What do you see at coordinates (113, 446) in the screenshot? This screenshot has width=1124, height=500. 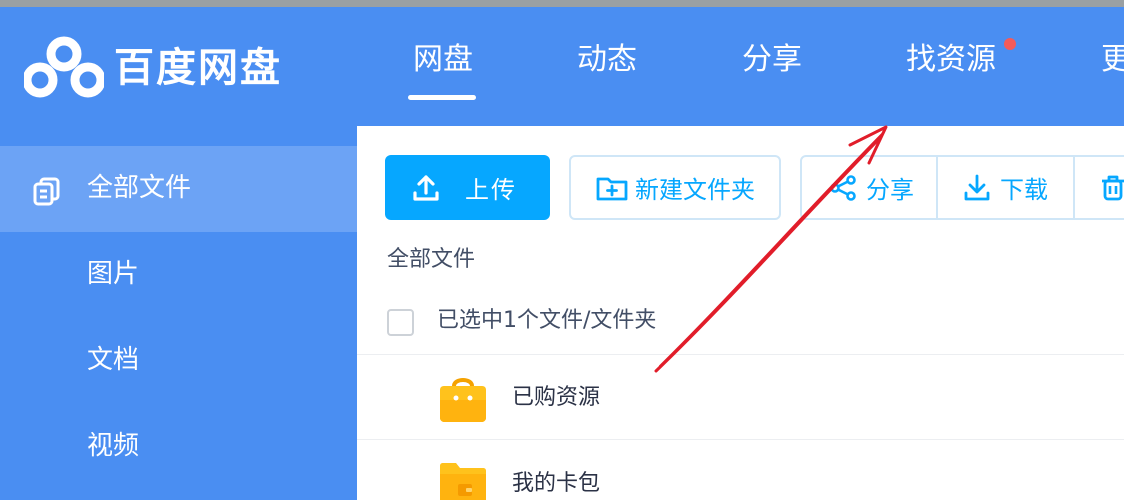 I see `sidebar-item-videos: 视频` at bounding box center [113, 446].